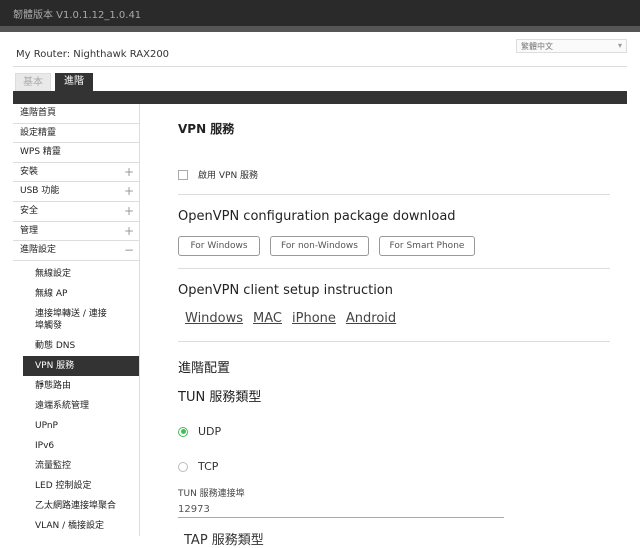  I want to click on sidebar-item-advanced-setup: 進階設定 −, so click(76, 251).